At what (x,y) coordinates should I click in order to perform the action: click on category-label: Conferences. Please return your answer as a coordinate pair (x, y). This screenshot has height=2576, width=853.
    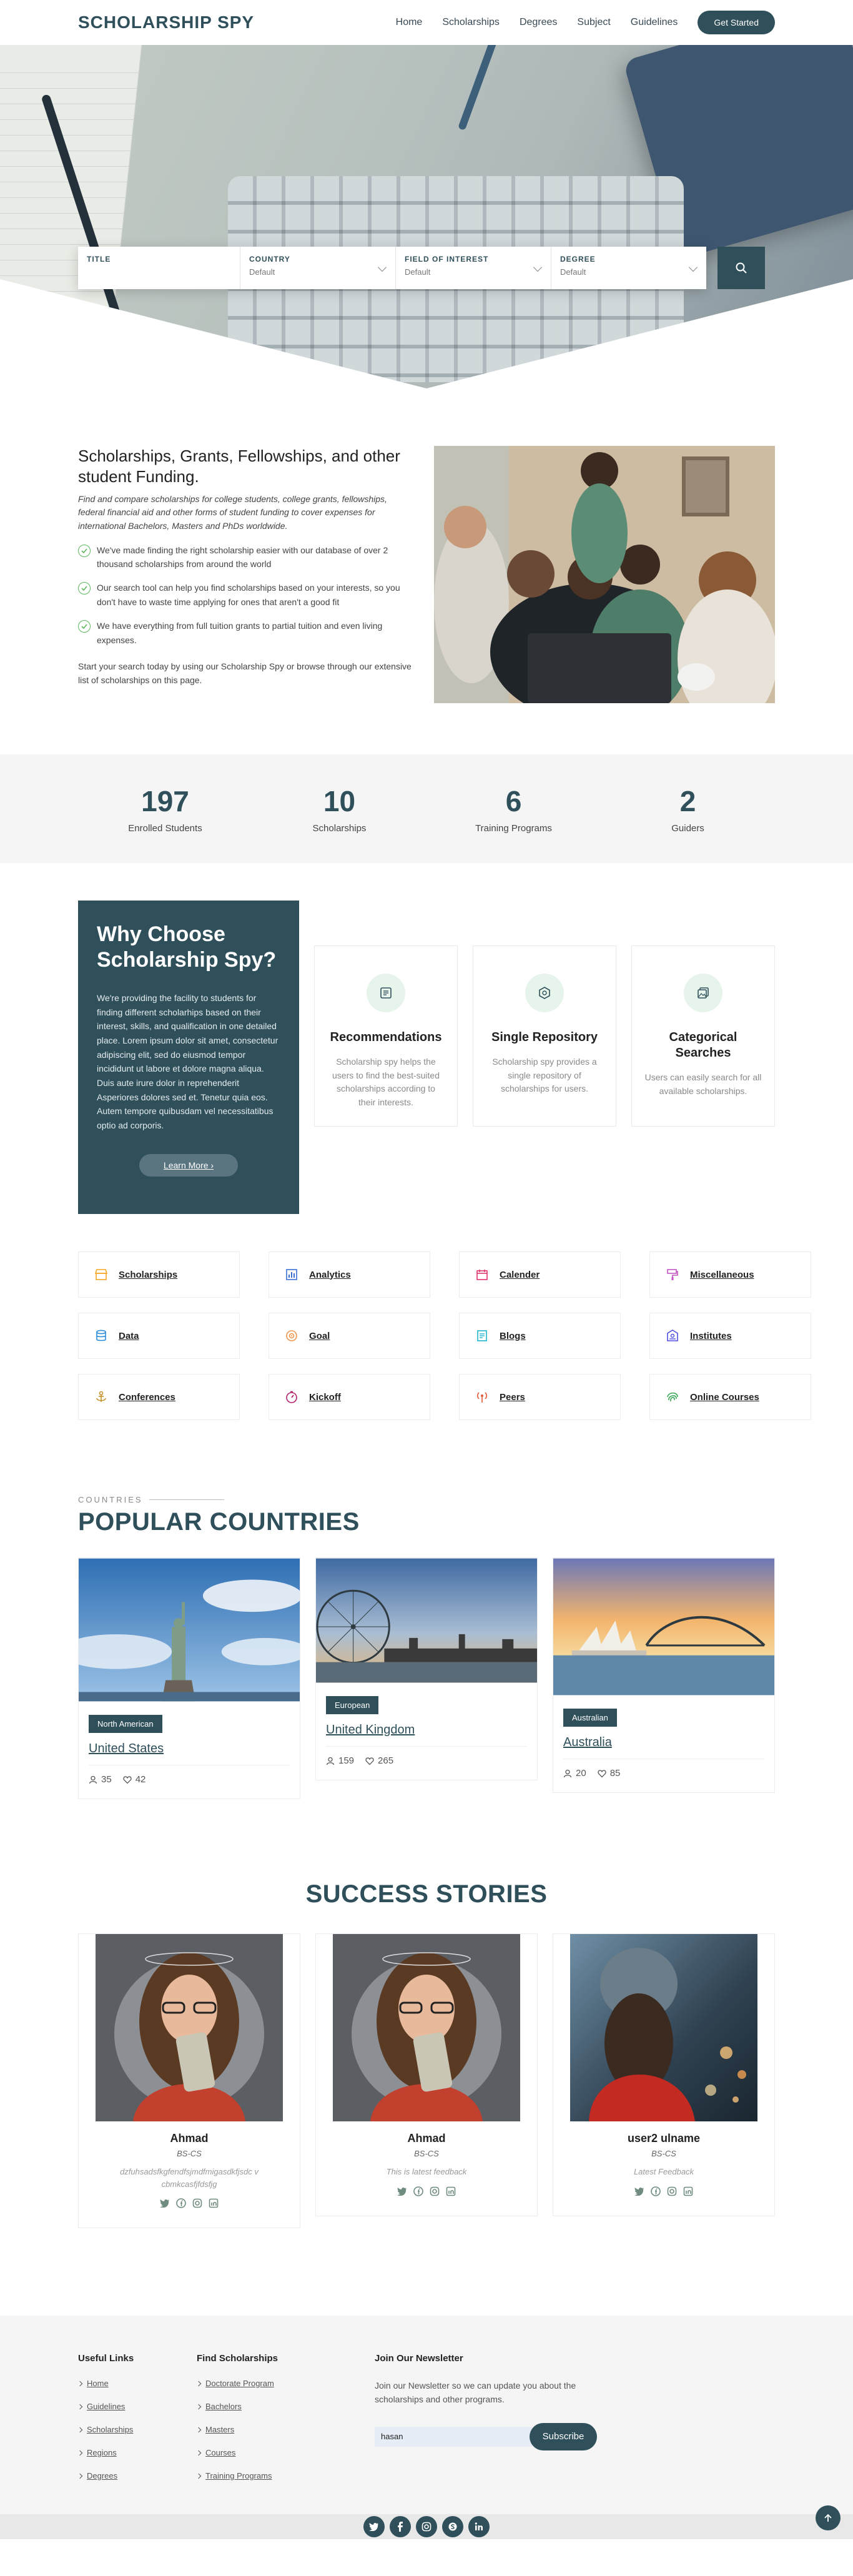
    Looking at the image, I should click on (147, 1397).